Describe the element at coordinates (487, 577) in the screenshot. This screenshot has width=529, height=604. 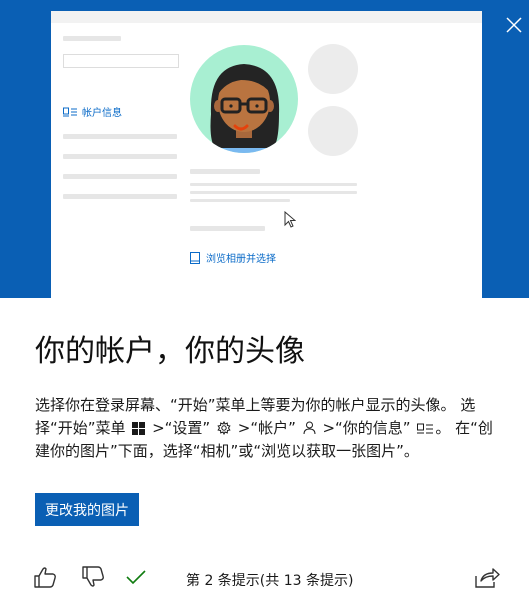
I see `share-icon` at that location.